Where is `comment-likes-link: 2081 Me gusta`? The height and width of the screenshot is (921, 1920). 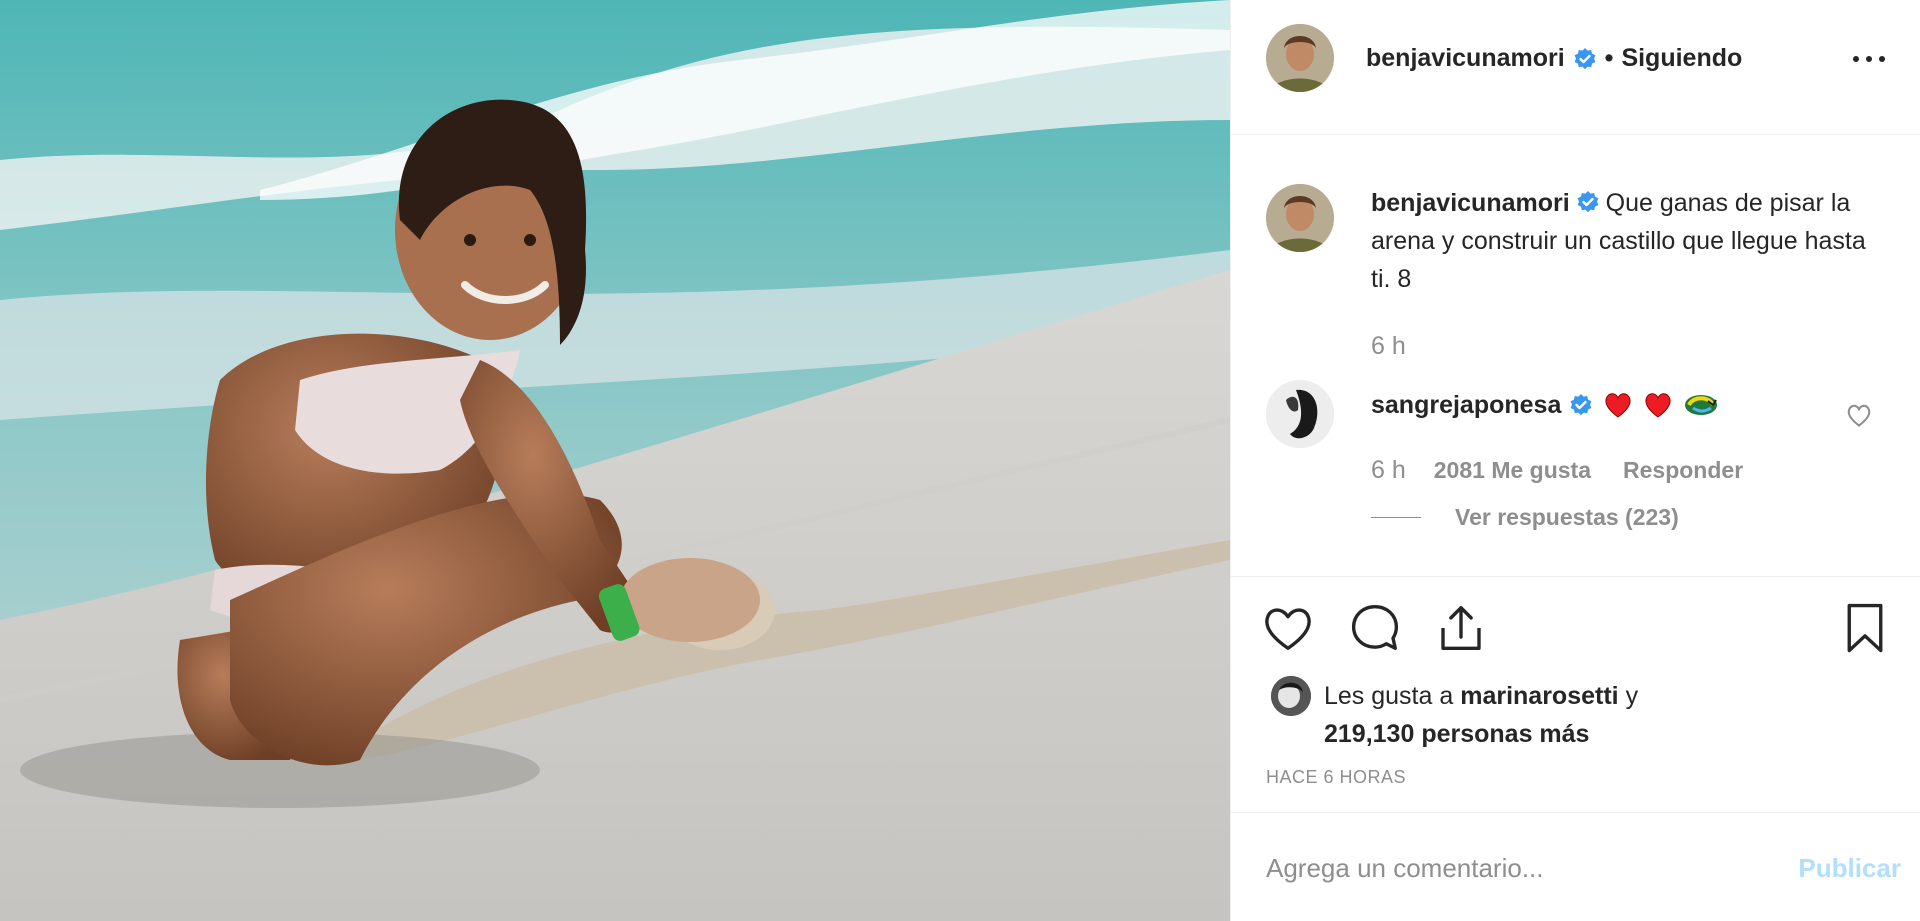 comment-likes-link: 2081 Me gusta is located at coordinates (1512, 470).